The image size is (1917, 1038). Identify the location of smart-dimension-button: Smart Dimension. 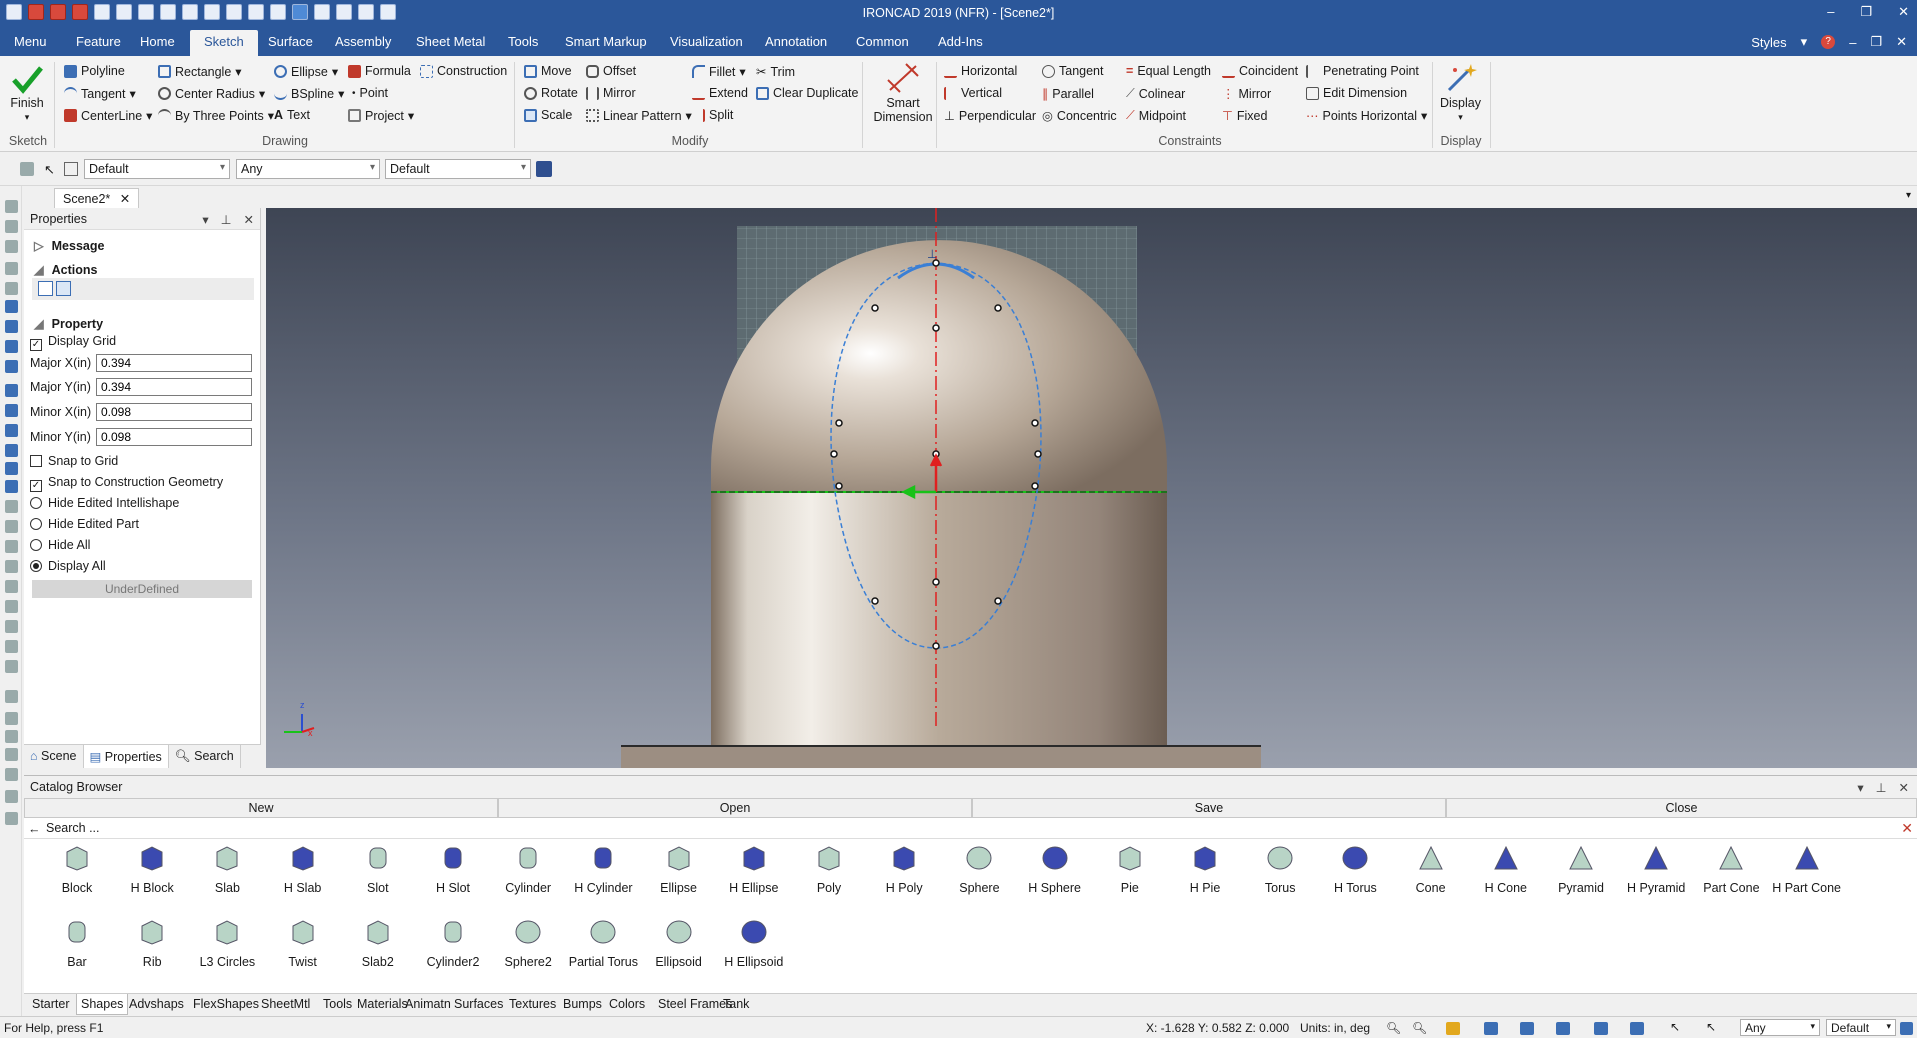
(903, 93).